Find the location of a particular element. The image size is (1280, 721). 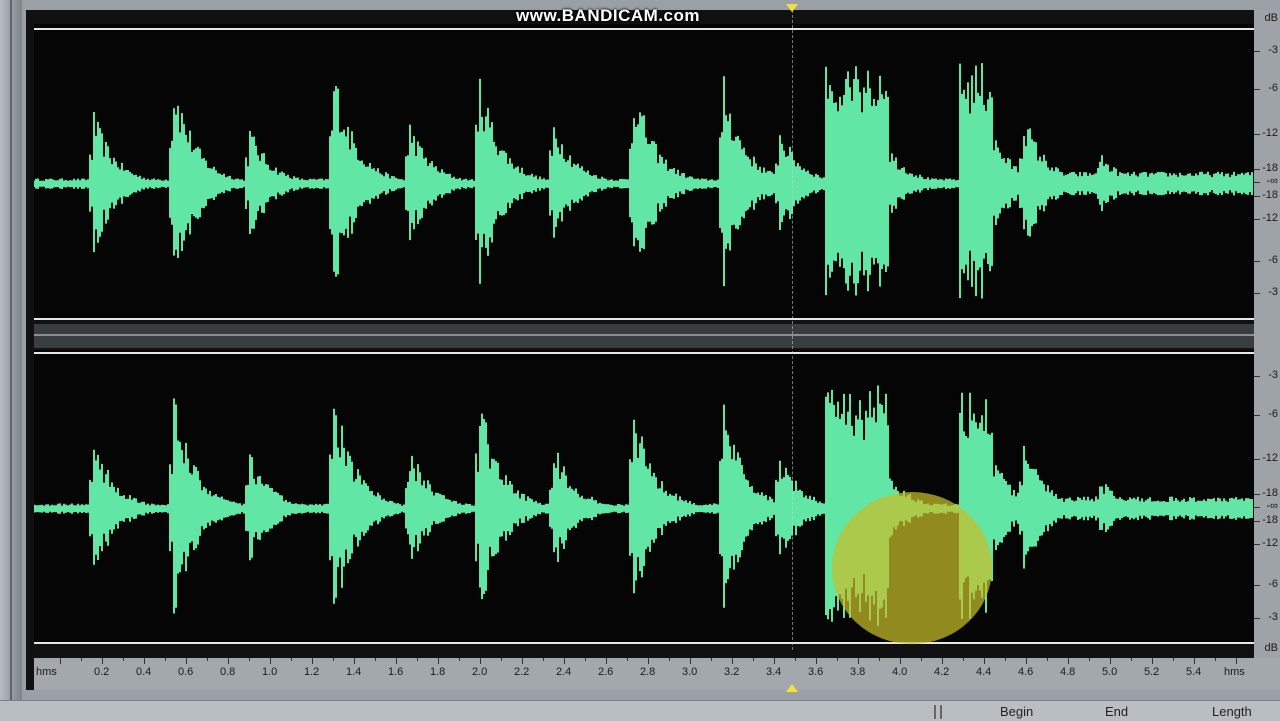

playhead-marker-bottom is located at coordinates (792, 688).